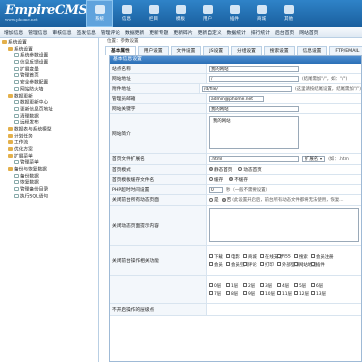 This screenshot has width=362, height=362. I want to click on checkbox-option: 3层, so click(268, 286).